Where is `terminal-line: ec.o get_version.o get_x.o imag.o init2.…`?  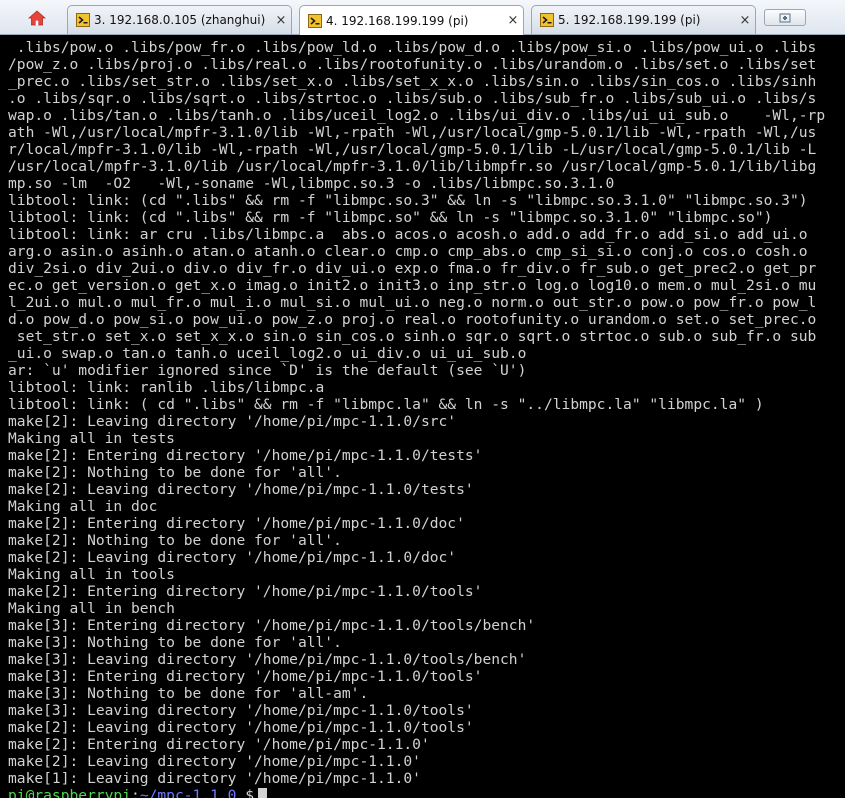 terminal-line: ec.o get_version.o get_x.o imag.o init2.… is located at coordinates (412, 285).